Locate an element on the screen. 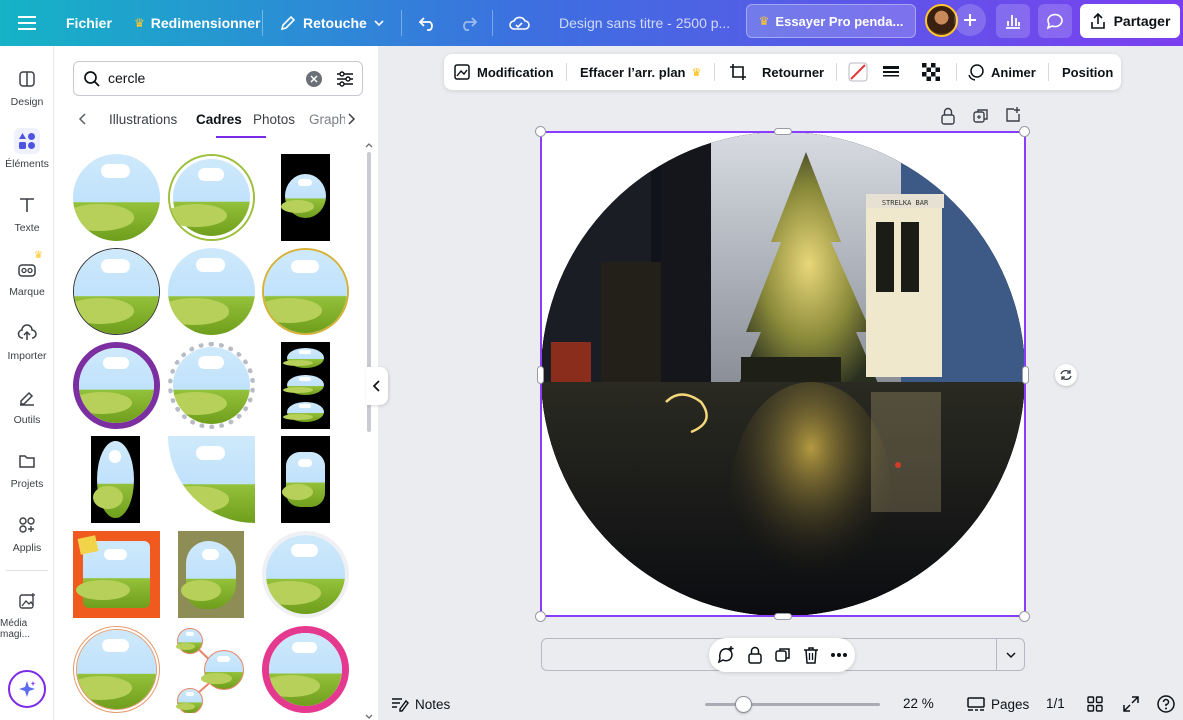  border-style-button is located at coordinates (891, 72).